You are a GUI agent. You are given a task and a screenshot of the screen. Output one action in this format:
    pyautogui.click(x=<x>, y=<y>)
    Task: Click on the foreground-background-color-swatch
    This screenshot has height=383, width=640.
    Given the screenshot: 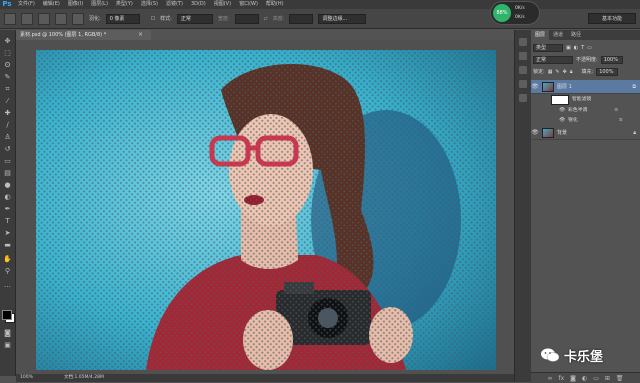 What is the action you would take?
    pyautogui.click(x=8, y=316)
    